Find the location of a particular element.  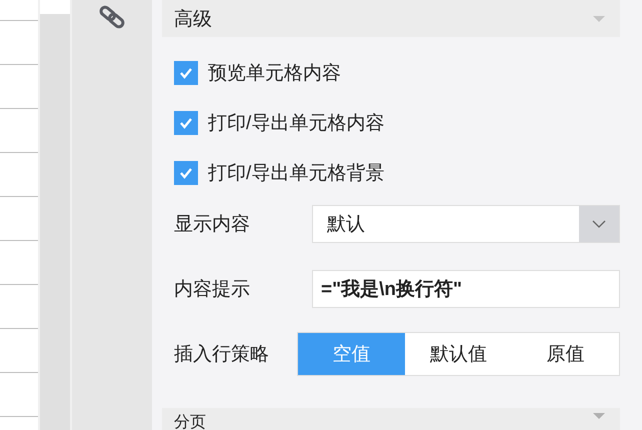

checkbox-label: 预览单元格内容 is located at coordinates (274, 74).